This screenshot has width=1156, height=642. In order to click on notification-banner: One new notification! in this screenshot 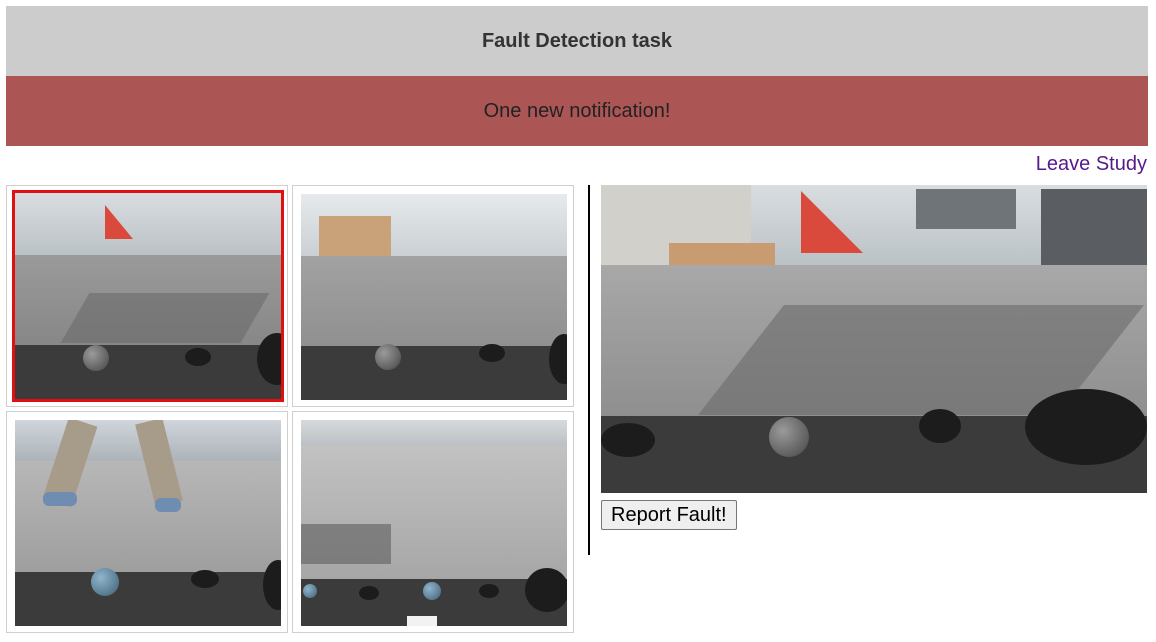, I will do `click(577, 111)`.